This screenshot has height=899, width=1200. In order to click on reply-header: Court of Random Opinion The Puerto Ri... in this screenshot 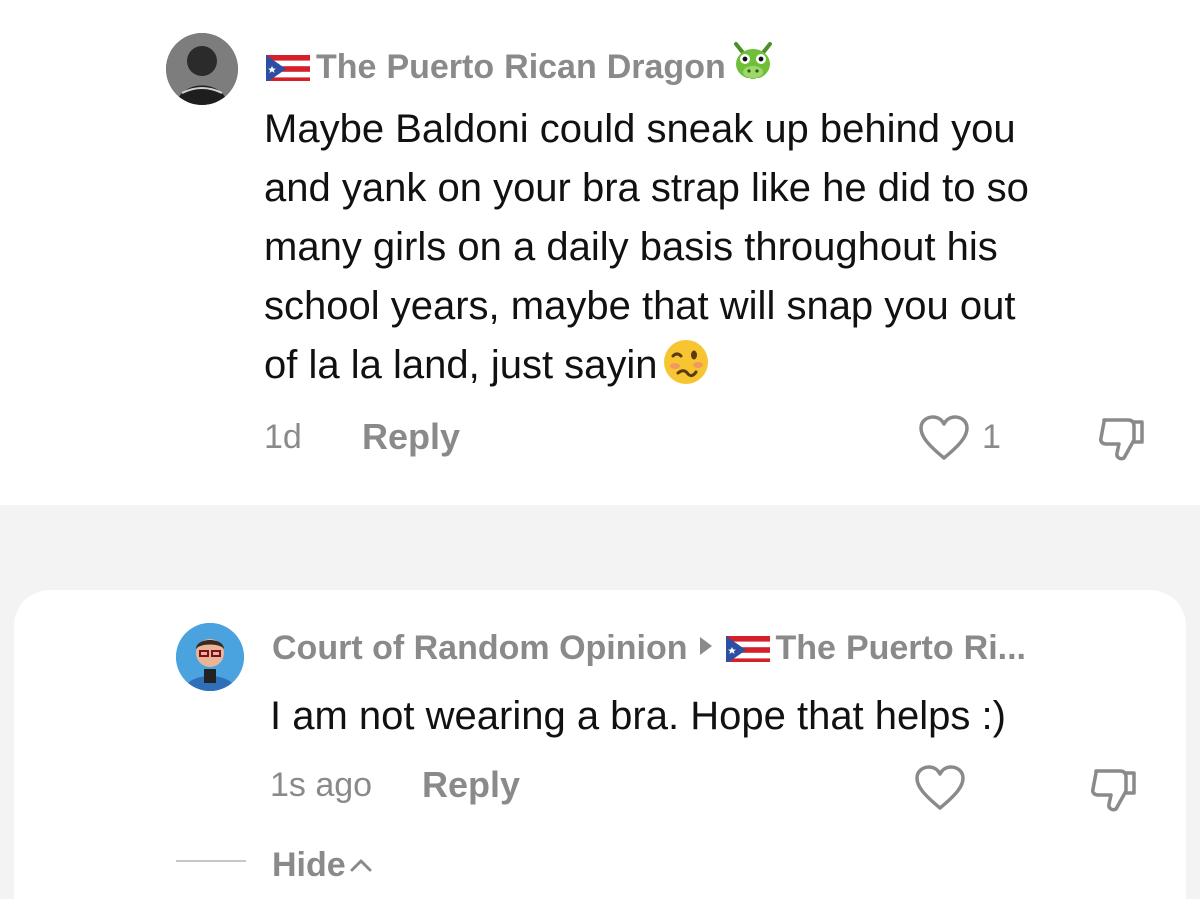, I will do `click(649, 648)`.